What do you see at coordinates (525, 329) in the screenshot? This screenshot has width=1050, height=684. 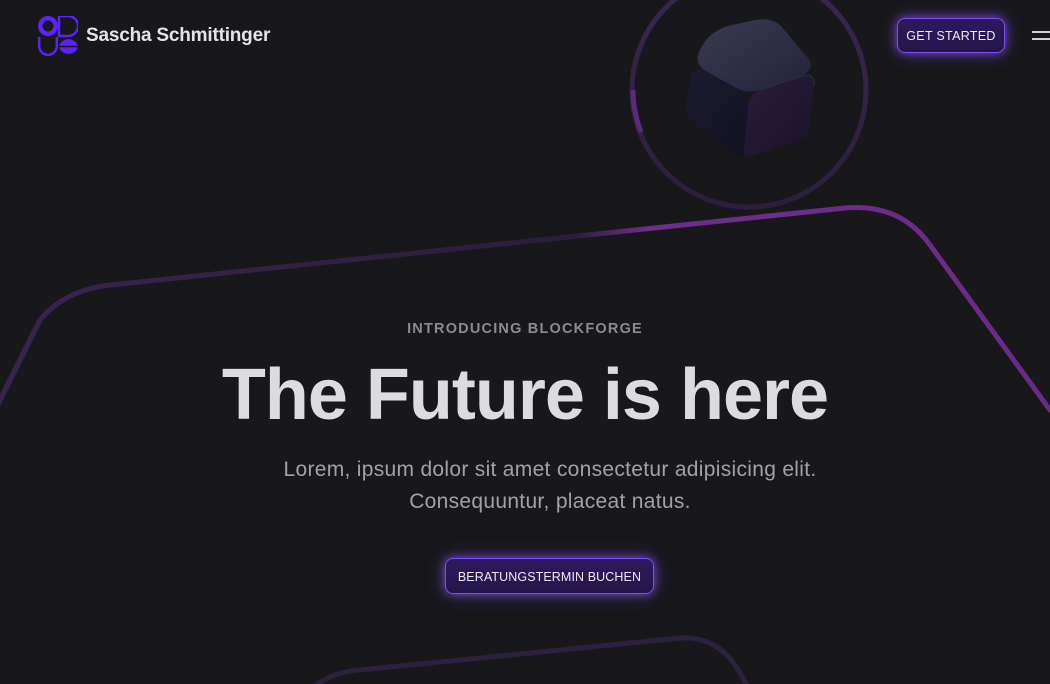 I see `hero-eyebrow: INTRODUCING BLOCKFORGE` at bounding box center [525, 329].